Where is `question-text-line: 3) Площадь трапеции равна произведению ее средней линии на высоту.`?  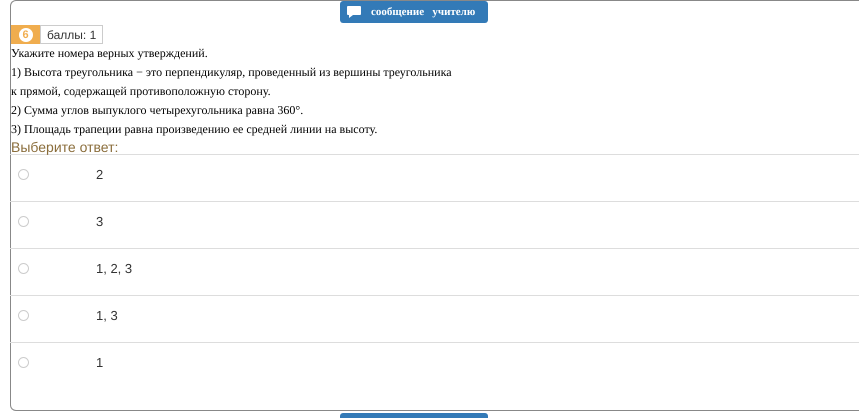 question-text-line: 3) Площадь трапеции равна произведению ее средней линии на высоту. is located at coordinates (194, 129).